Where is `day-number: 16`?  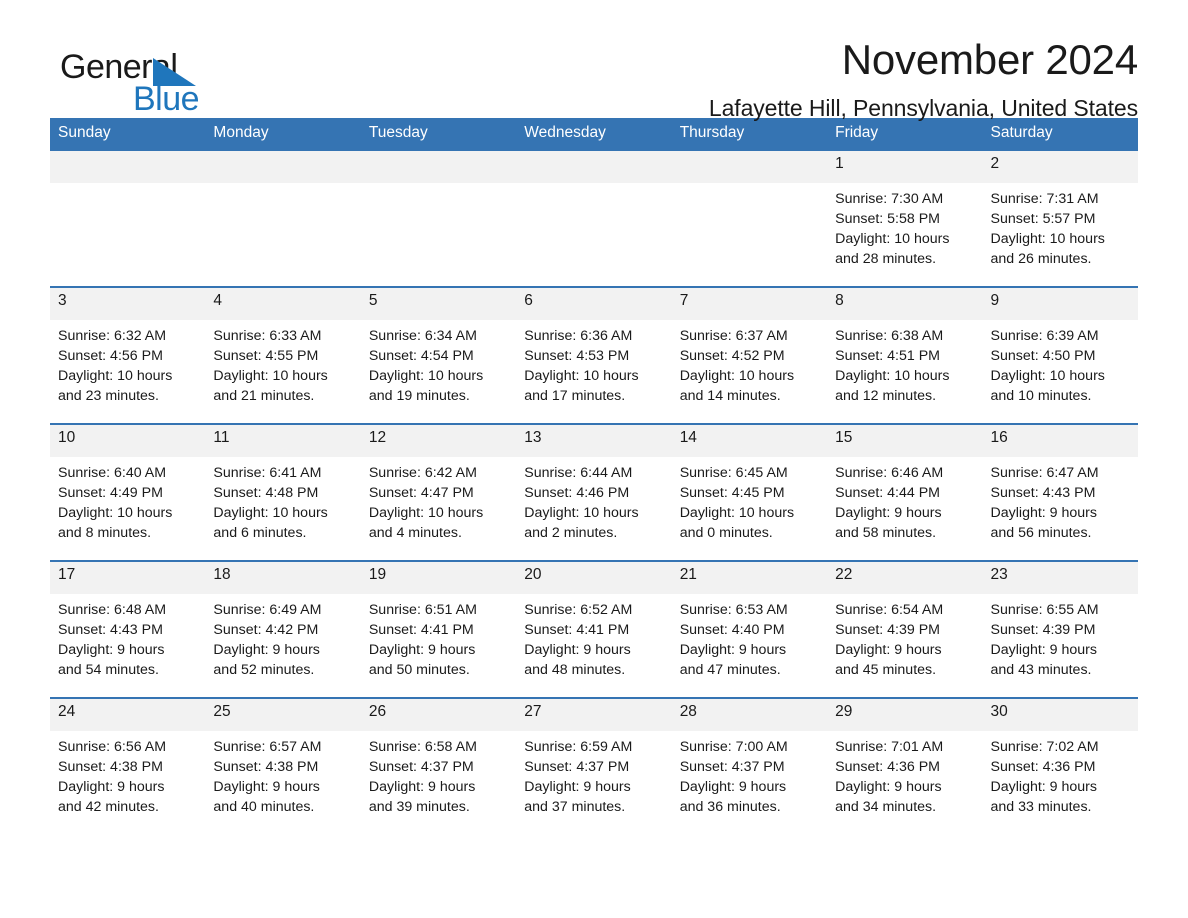 day-number: 16 is located at coordinates (1060, 441).